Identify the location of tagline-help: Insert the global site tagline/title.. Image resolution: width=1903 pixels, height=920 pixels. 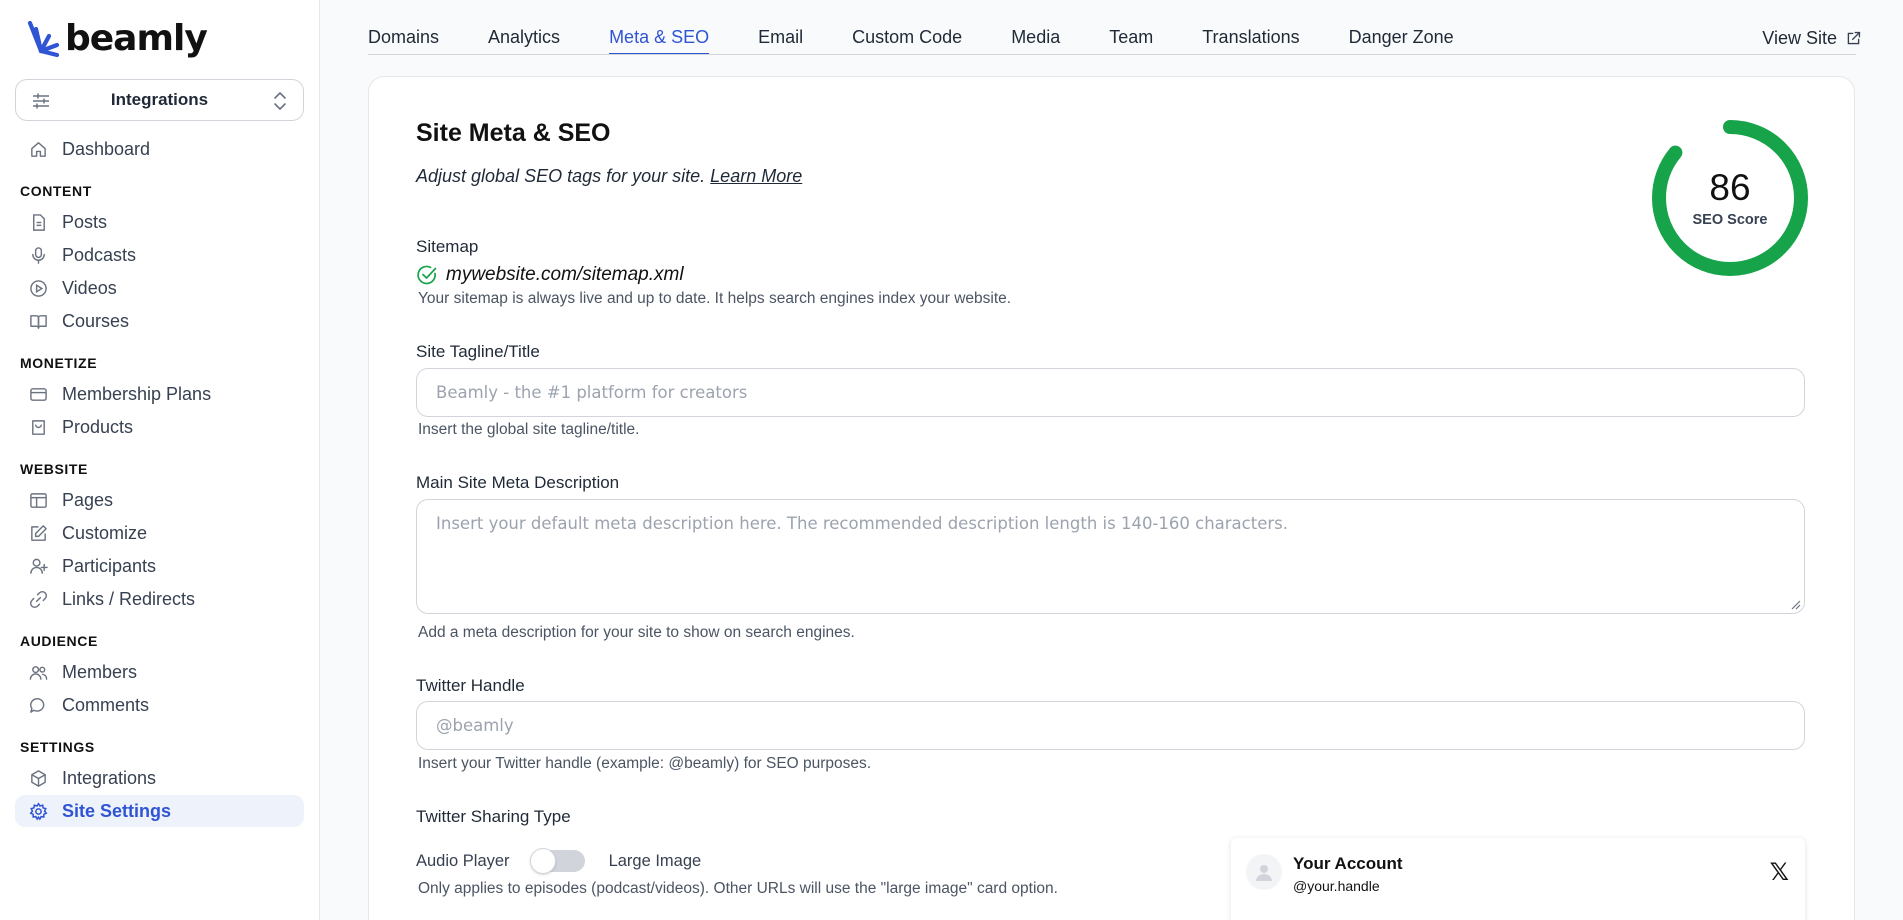
(529, 429).